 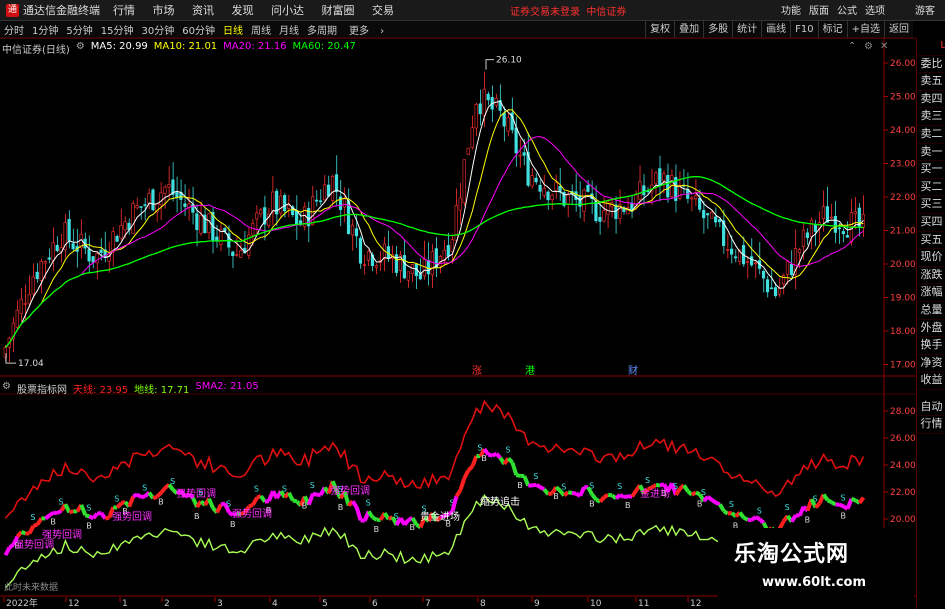 What do you see at coordinates (220, 604) in the screenshot?
I see `date-label: 3` at bounding box center [220, 604].